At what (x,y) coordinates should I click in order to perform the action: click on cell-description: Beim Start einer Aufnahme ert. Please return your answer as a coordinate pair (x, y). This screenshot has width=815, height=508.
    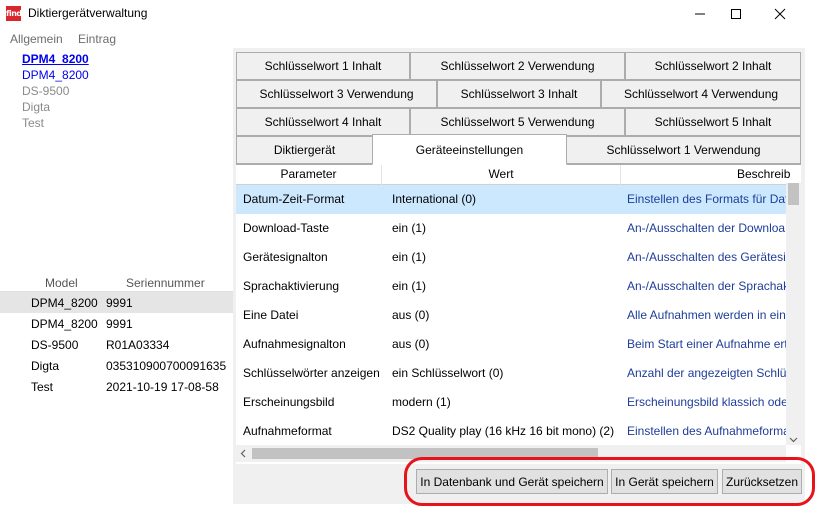
    Looking at the image, I should click on (706, 344).